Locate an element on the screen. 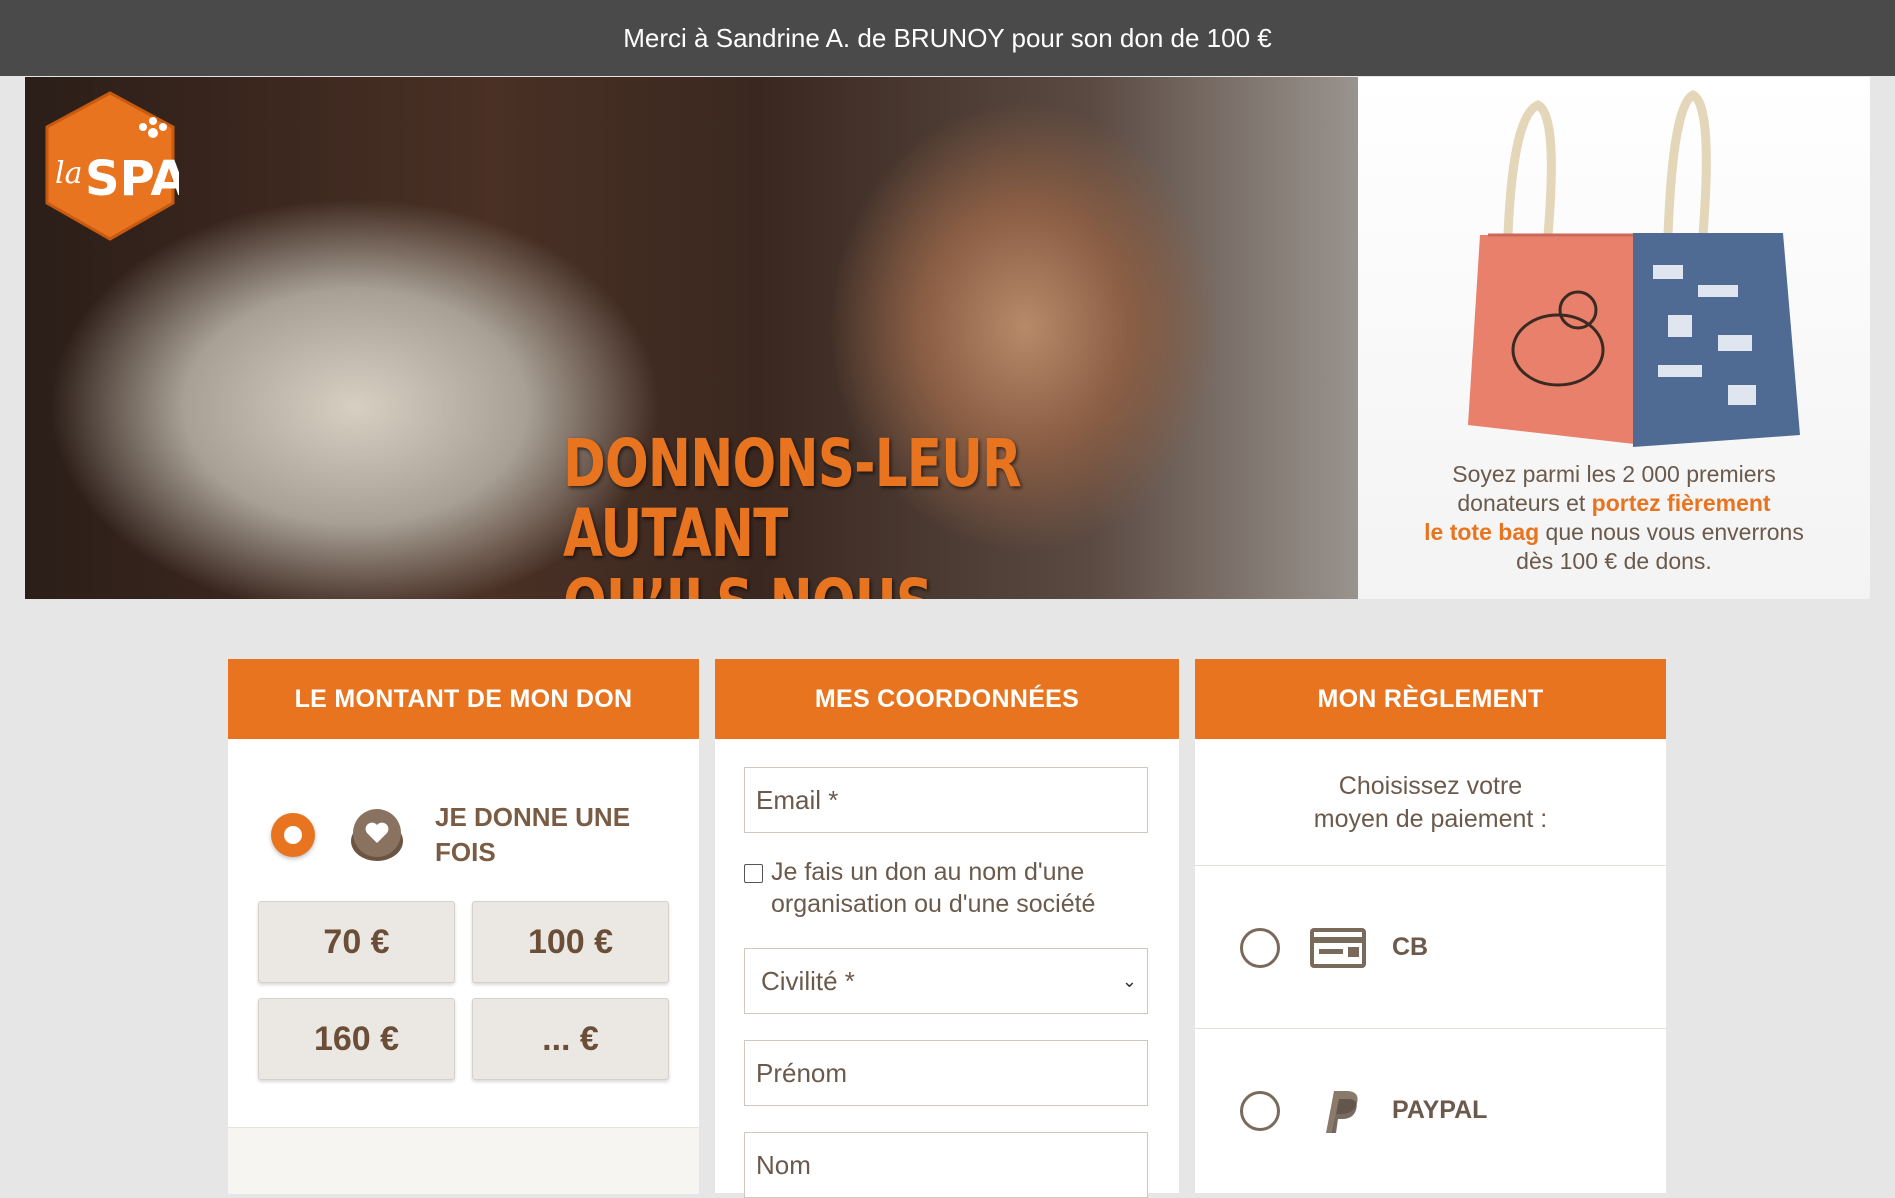  civility-select: Civilité * ⌄ is located at coordinates (946, 981).